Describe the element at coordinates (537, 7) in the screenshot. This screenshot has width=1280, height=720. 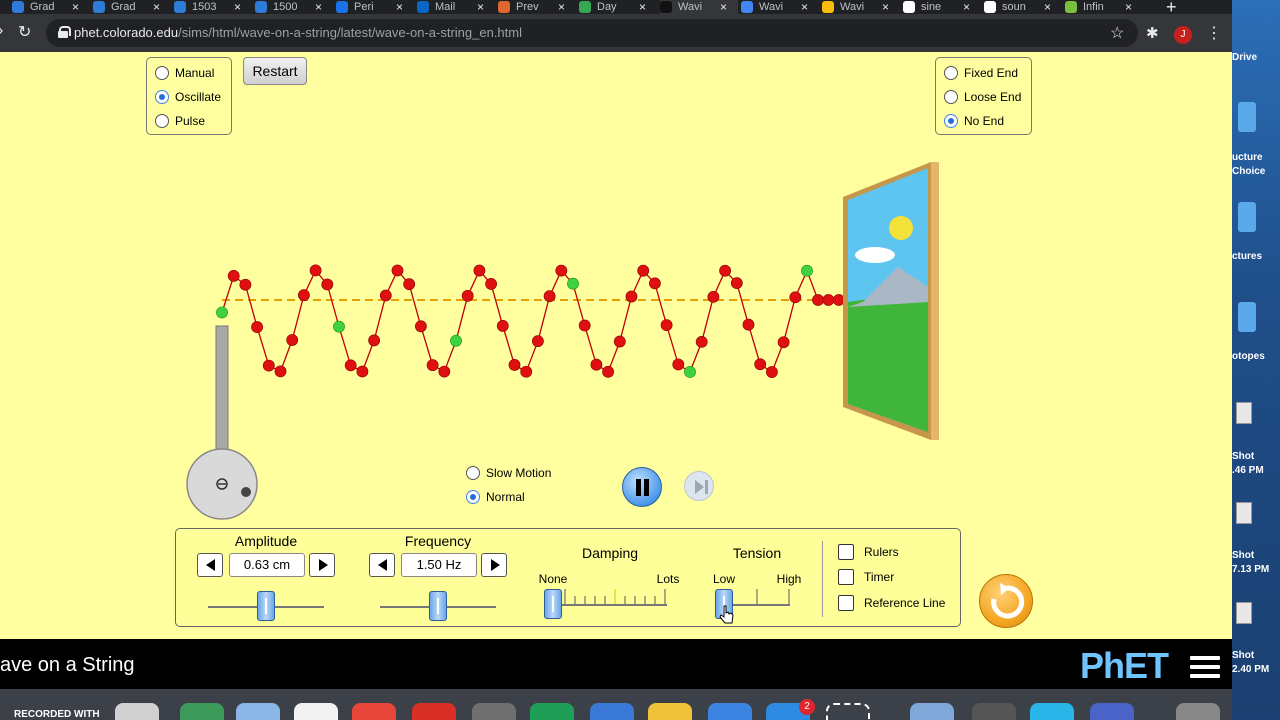
I see `browser-tab: Prev ×` at that location.